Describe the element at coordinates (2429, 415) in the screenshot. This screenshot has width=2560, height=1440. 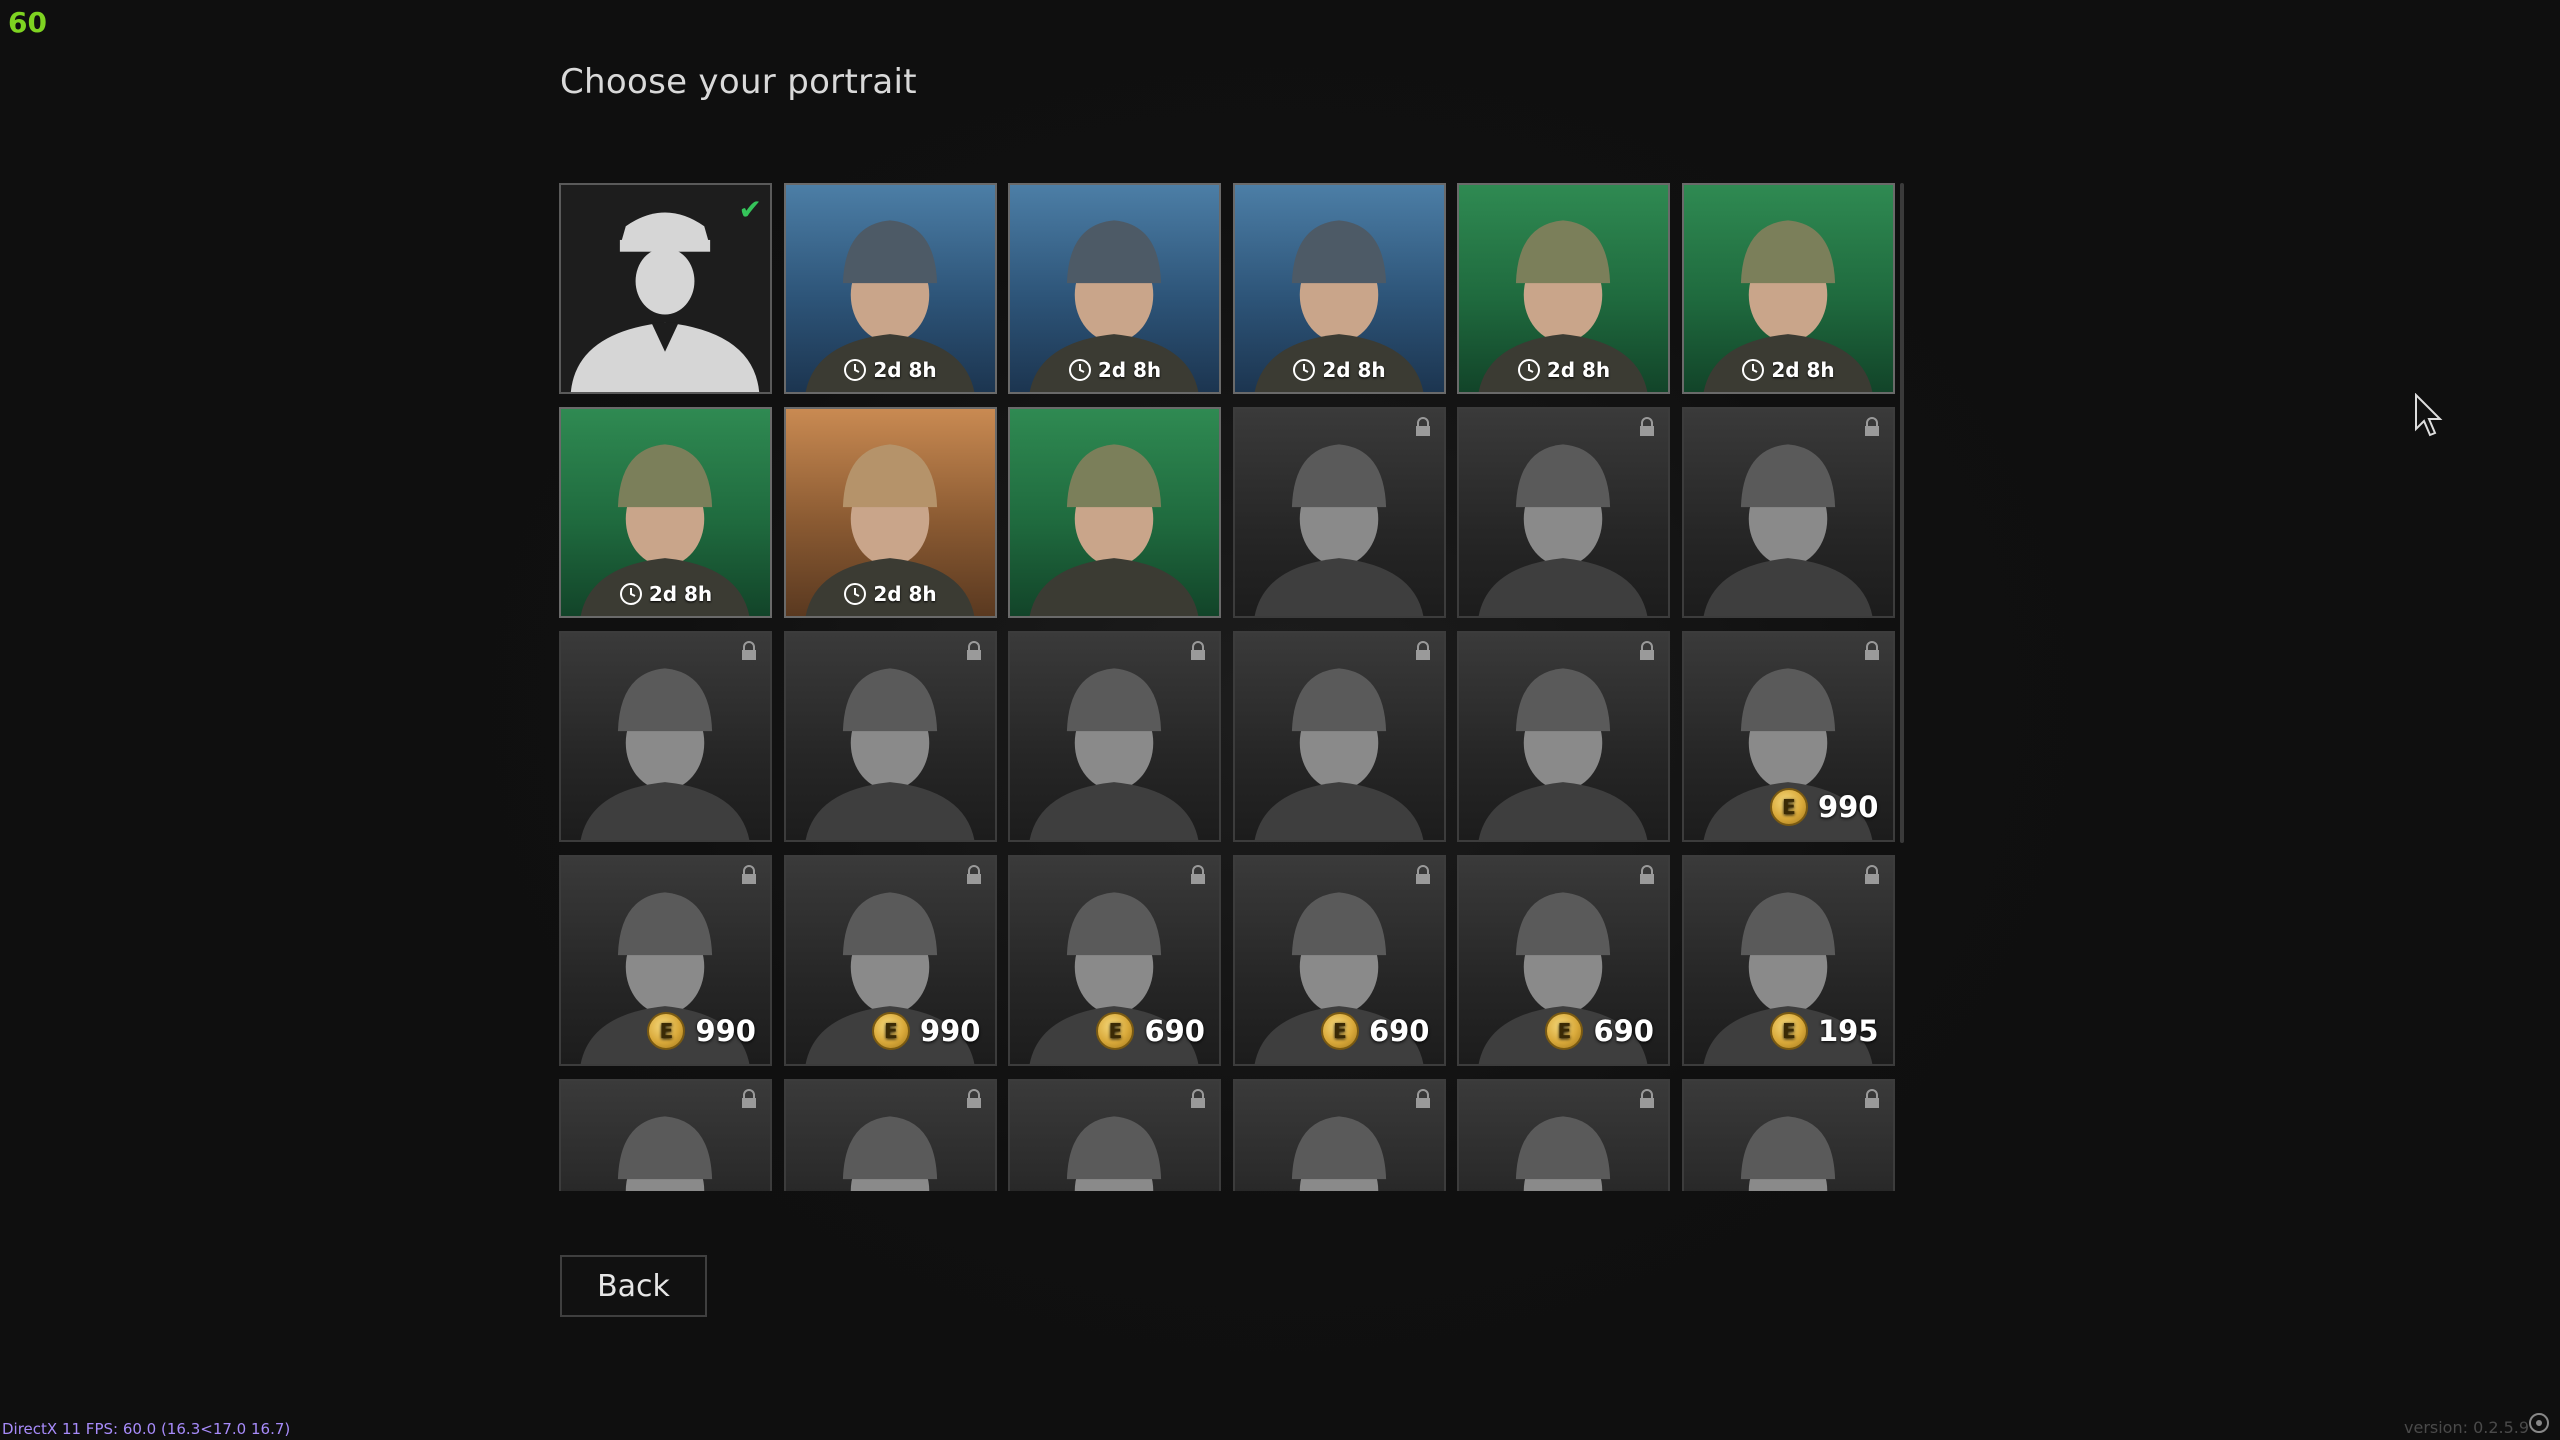
I see `mouse-cursor-icon` at that location.